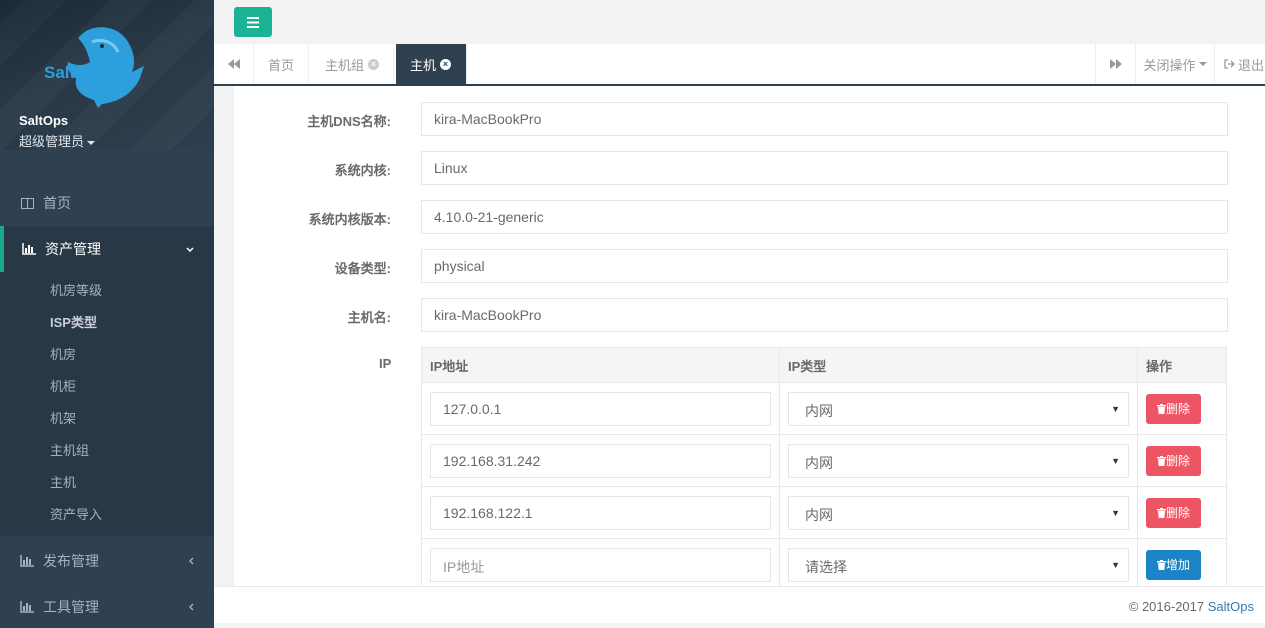 The height and width of the screenshot is (628, 1265). What do you see at coordinates (824, 119) in the screenshot?
I see `dns-field: kira-MacBookPro` at bounding box center [824, 119].